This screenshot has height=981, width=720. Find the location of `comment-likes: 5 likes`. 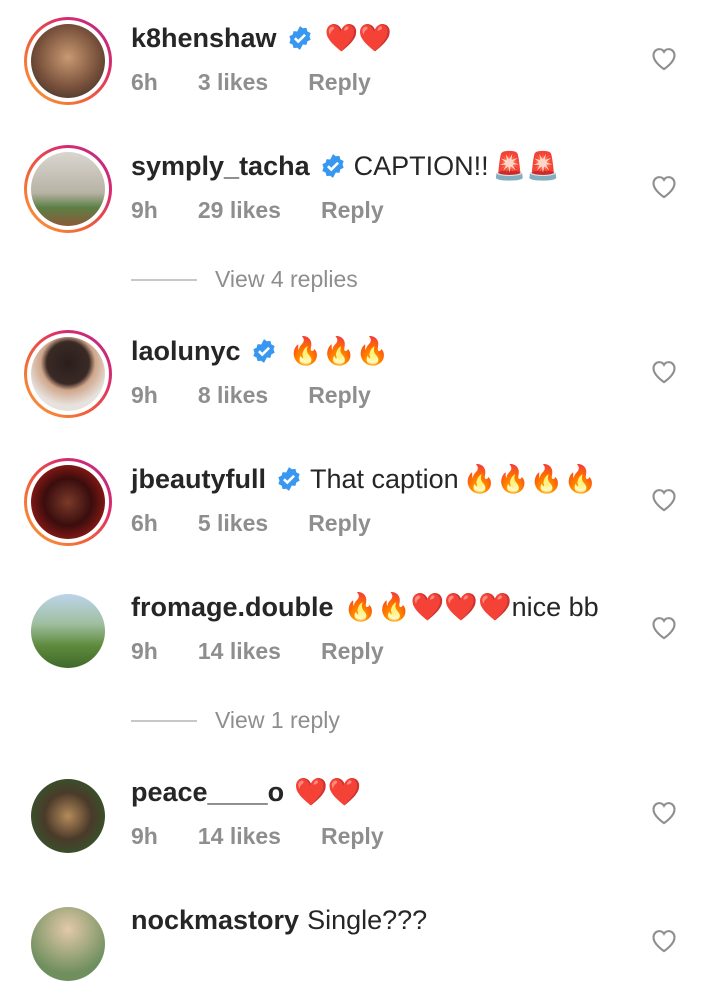

comment-likes: 5 likes is located at coordinates (233, 523).